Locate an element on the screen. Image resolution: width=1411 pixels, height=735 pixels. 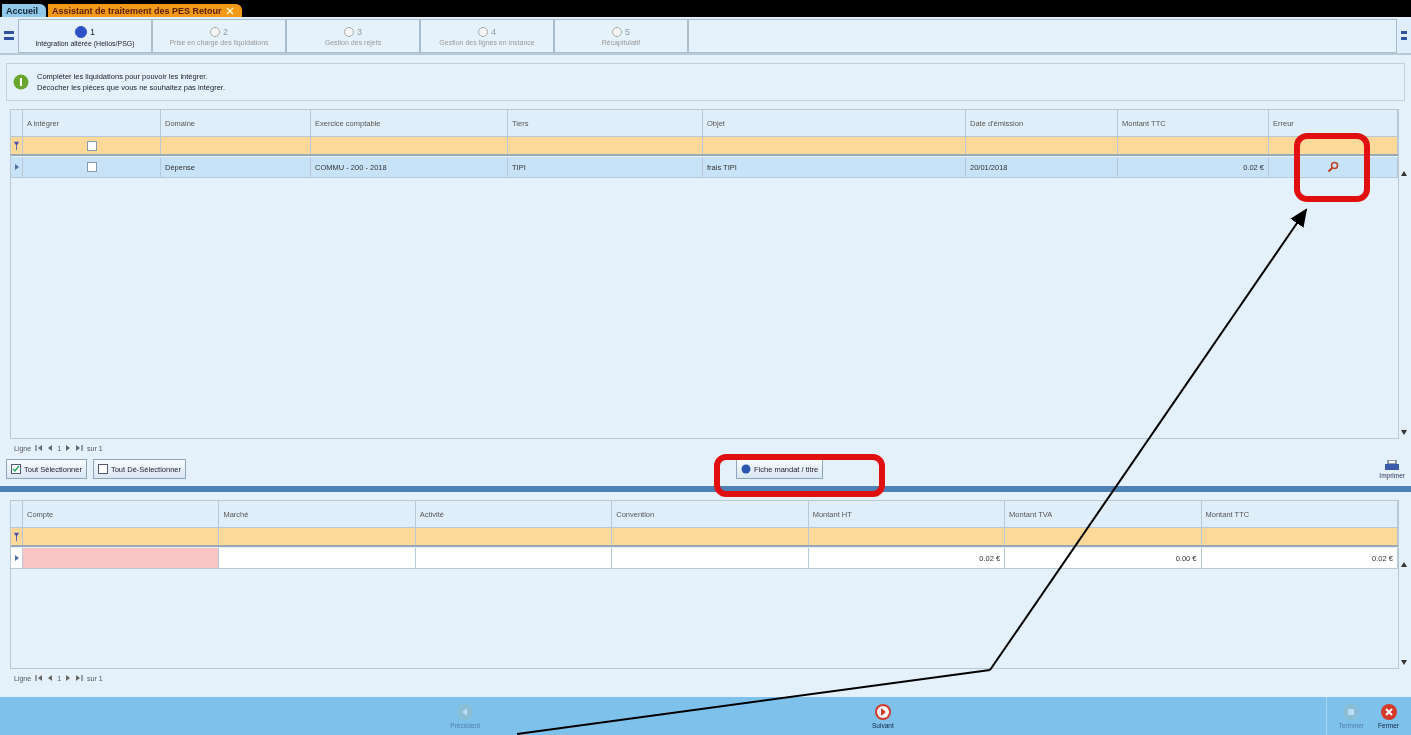
info-icon is located at coordinates (21, 82).